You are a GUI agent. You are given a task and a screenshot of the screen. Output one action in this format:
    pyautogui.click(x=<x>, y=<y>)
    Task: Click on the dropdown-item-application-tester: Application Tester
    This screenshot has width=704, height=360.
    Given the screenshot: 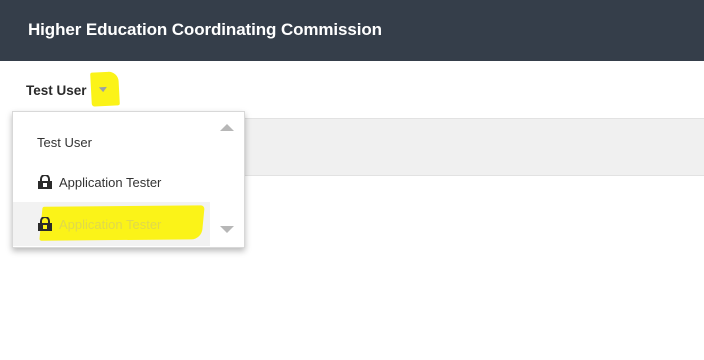 What is the action you would take?
    pyautogui.click(x=112, y=182)
    